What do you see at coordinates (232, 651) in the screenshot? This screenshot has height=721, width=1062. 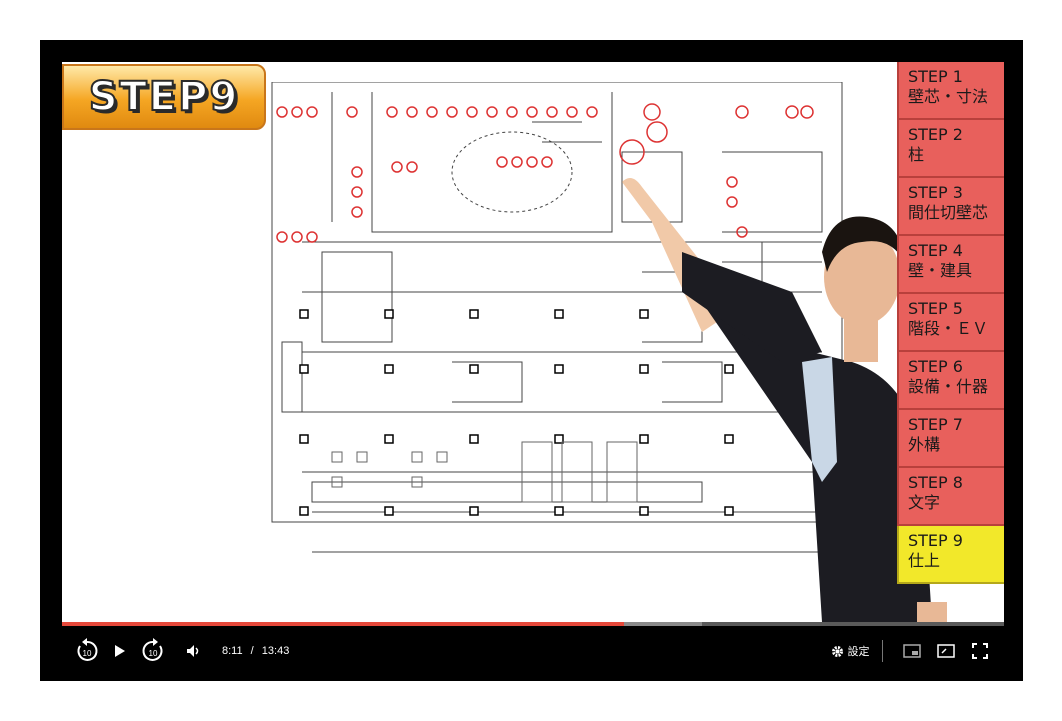 I see `current-time: 8:11` at bounding box center [232, 651].